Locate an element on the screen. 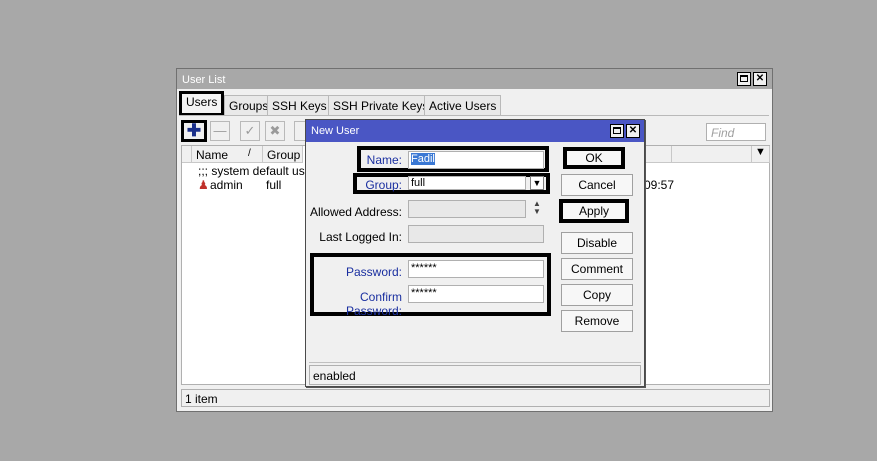 This screenshot has height=461, width=877. group-label: Group: is located at coordinates (383, 185).